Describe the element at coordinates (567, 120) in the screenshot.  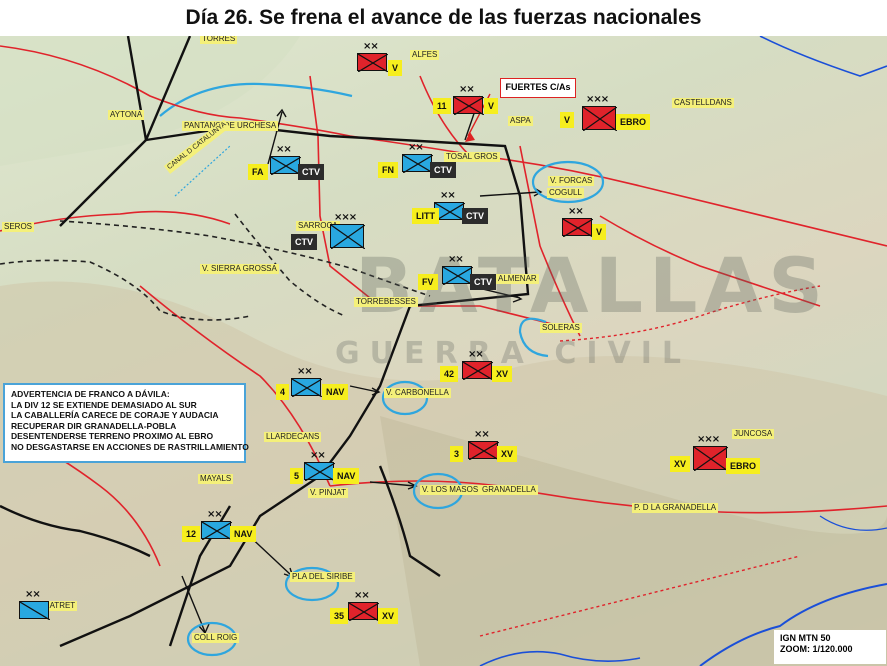
I see `unit-designation: V` at that location.